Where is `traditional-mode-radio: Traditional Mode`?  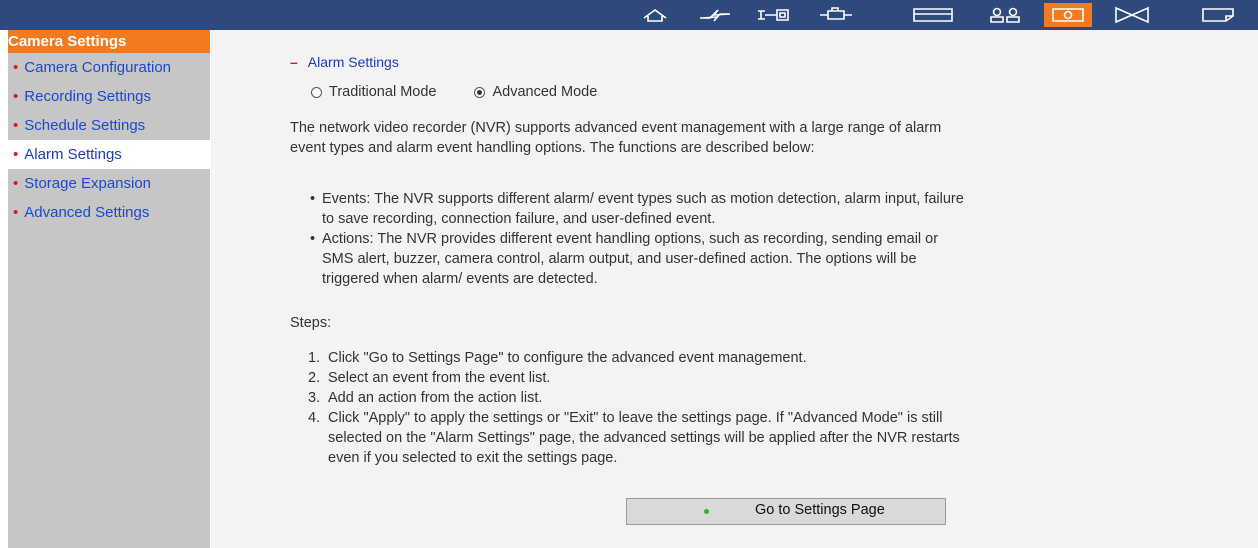 traditional-mode-radio: Traditional Mode is located at coordinates (373, 92).